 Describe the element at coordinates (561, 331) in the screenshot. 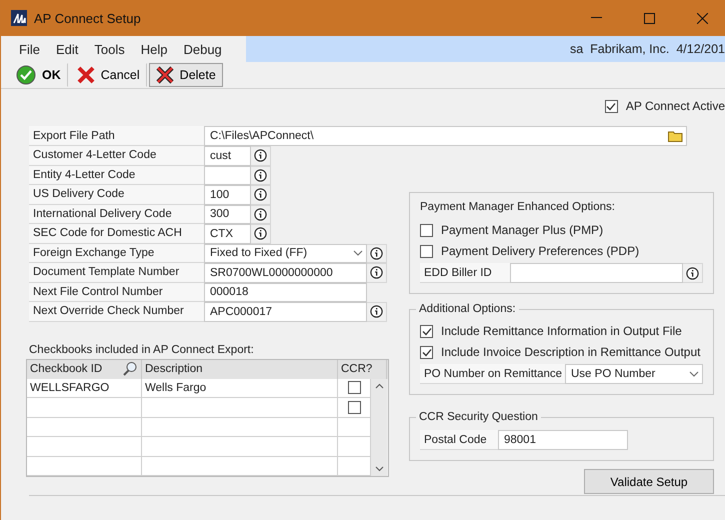

I see `checkbox-label: Include Remittance Information in Output File` at that location.